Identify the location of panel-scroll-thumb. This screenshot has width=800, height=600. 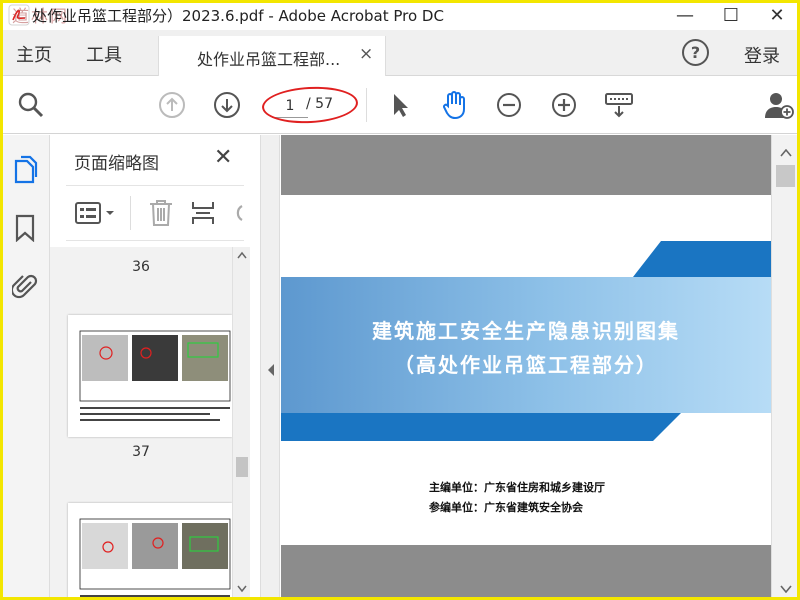
(242, 467).